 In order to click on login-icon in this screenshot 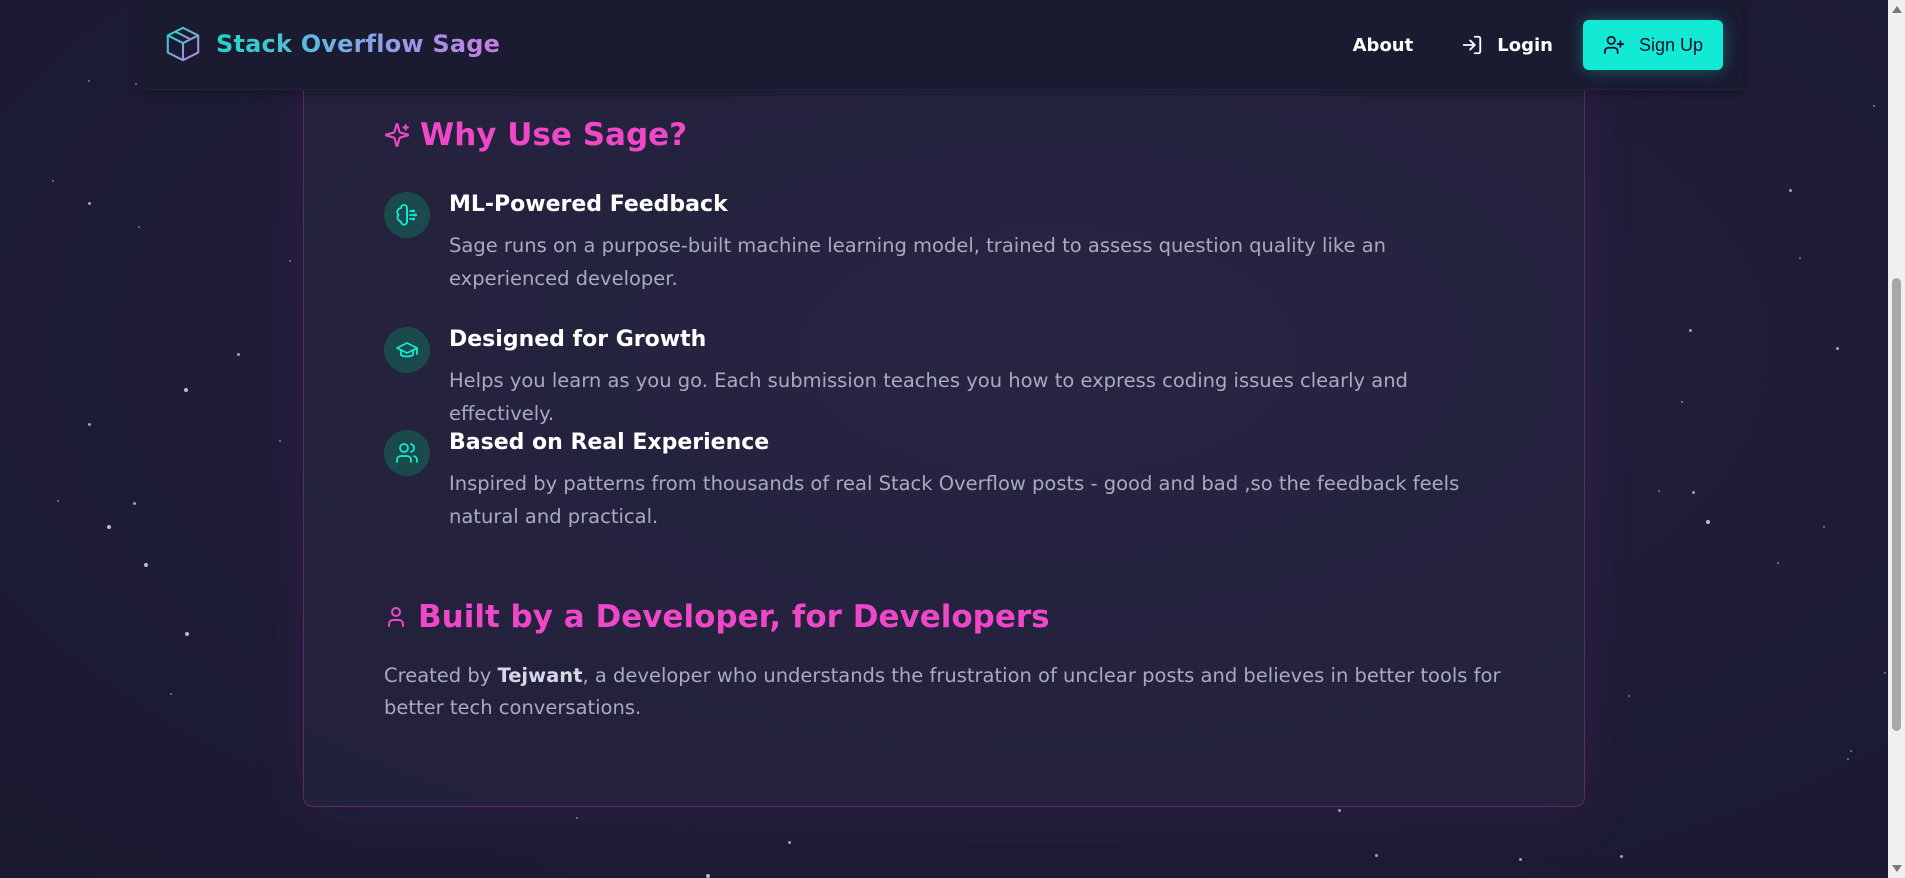, I will do `click(1472, 45)`.